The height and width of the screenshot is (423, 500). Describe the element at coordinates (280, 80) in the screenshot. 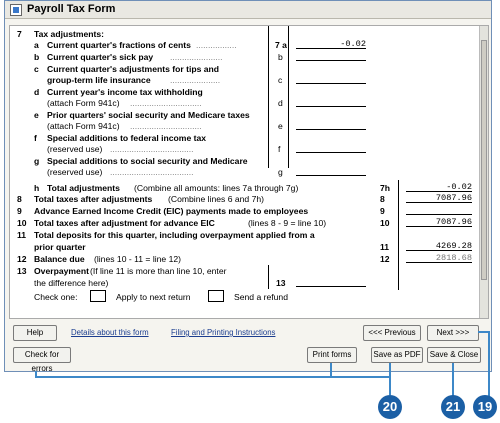

I see `line-number: c` at that location.